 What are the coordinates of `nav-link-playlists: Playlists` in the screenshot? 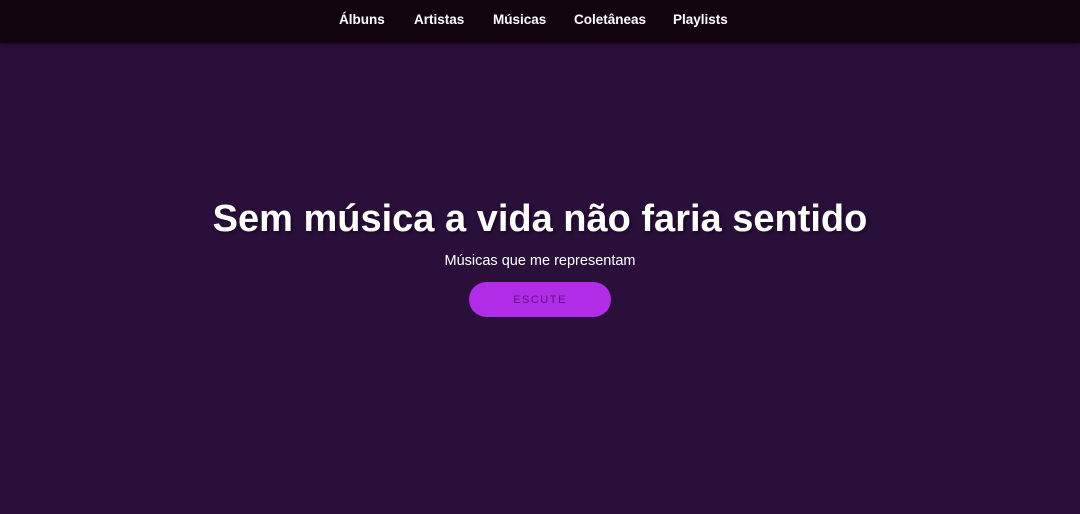 It's located at (700, 20).